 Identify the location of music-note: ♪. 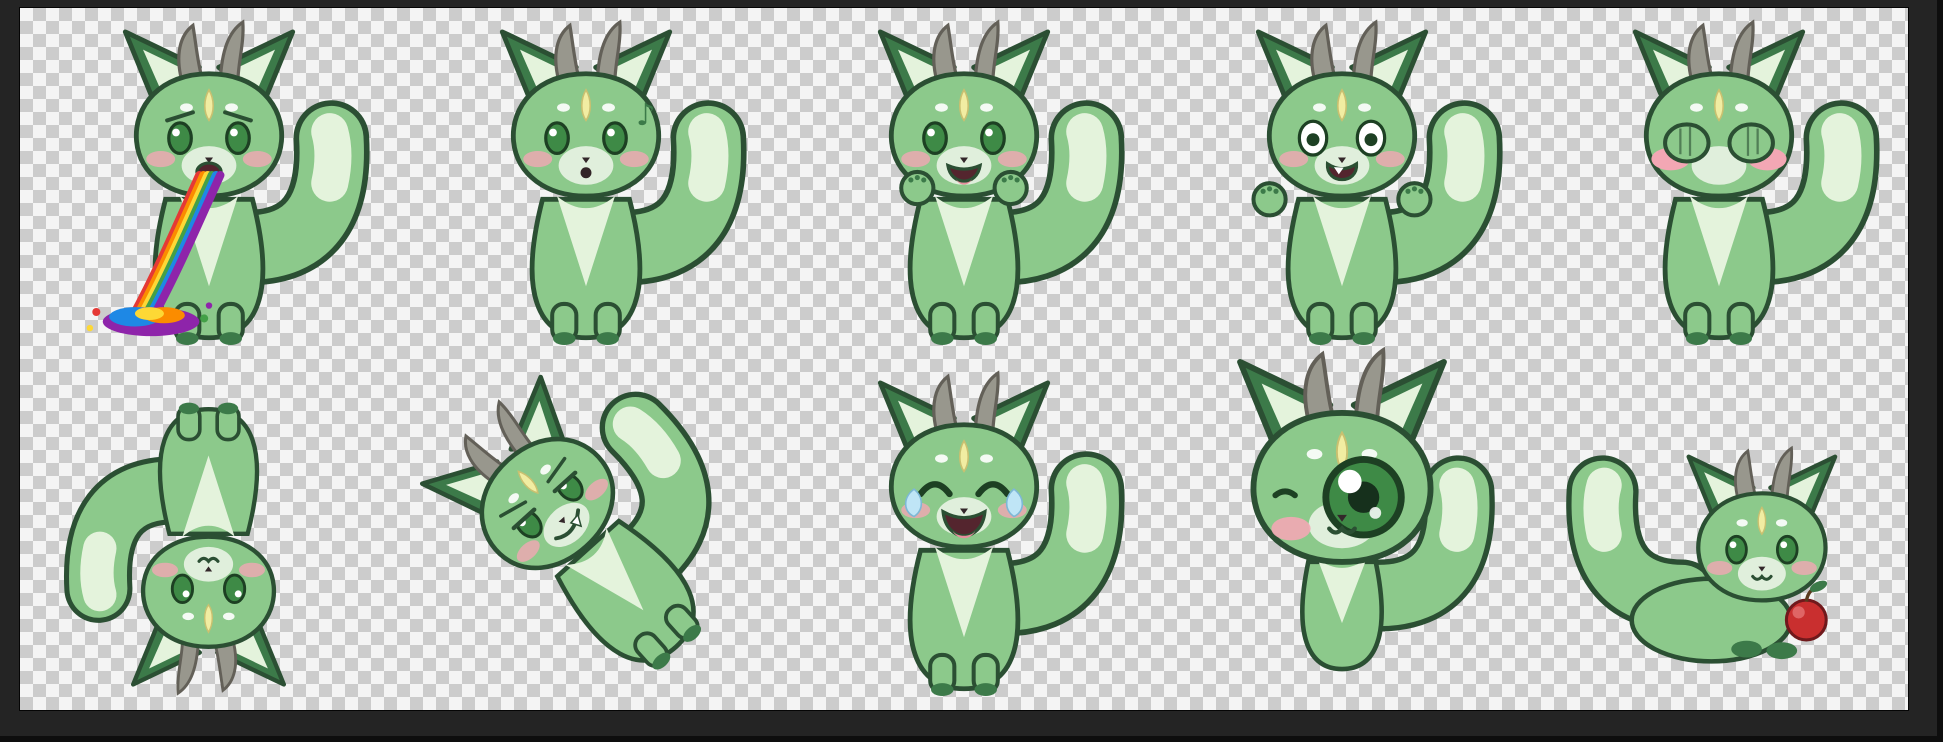
(646, 115).